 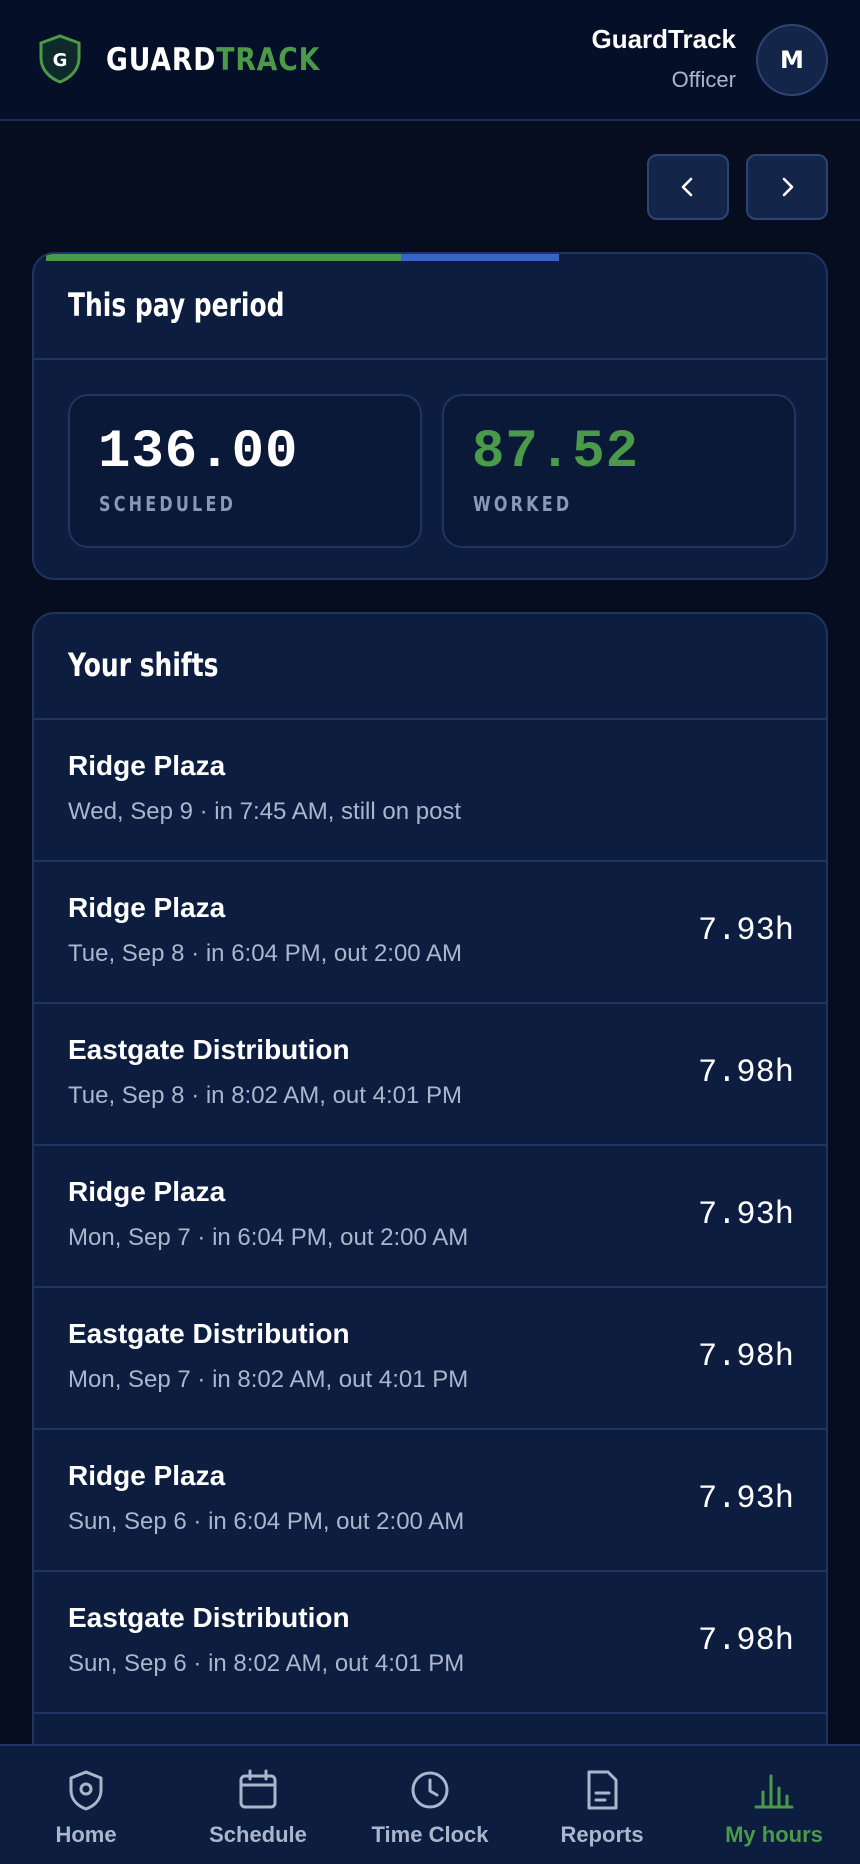 I want to click on nav-item-home: Home, so click(x=86, y=1805).